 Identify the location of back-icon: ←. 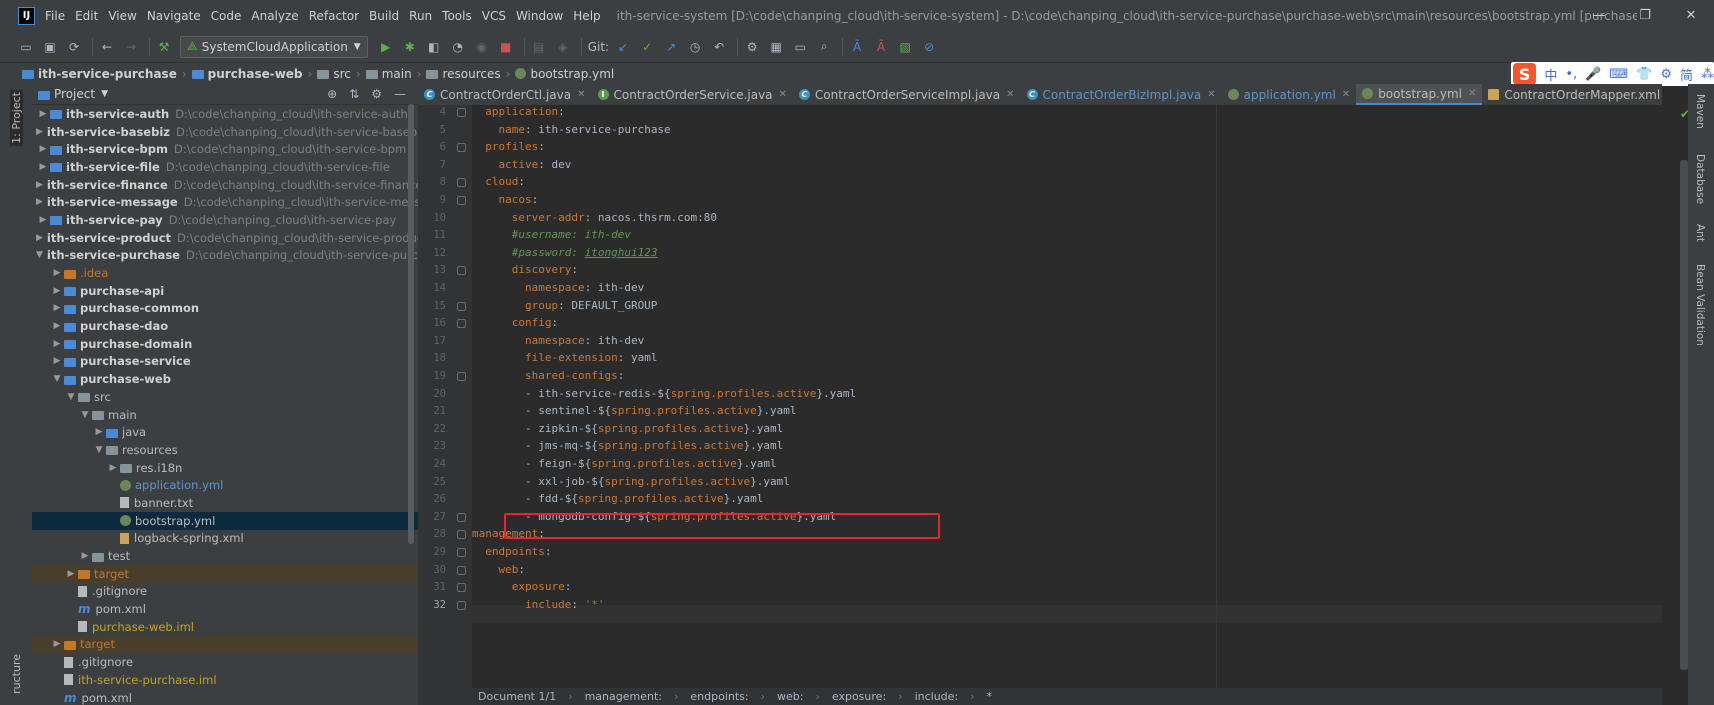
(107, 47).